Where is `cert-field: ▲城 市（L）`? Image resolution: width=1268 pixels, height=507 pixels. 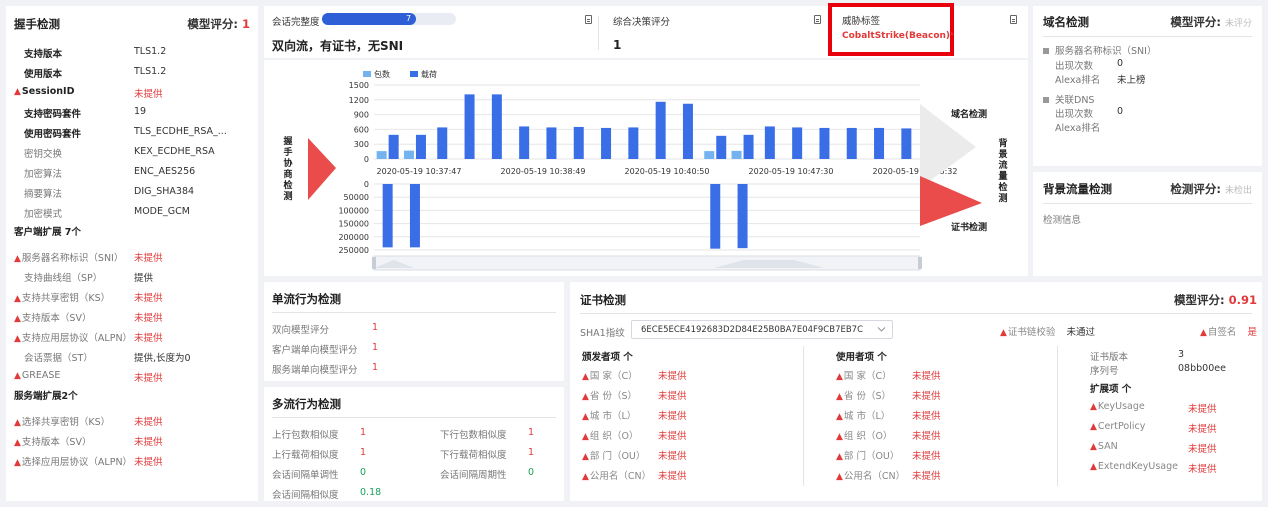
cert-field: ▲城 市（L） is located at coordinates (863, 415).